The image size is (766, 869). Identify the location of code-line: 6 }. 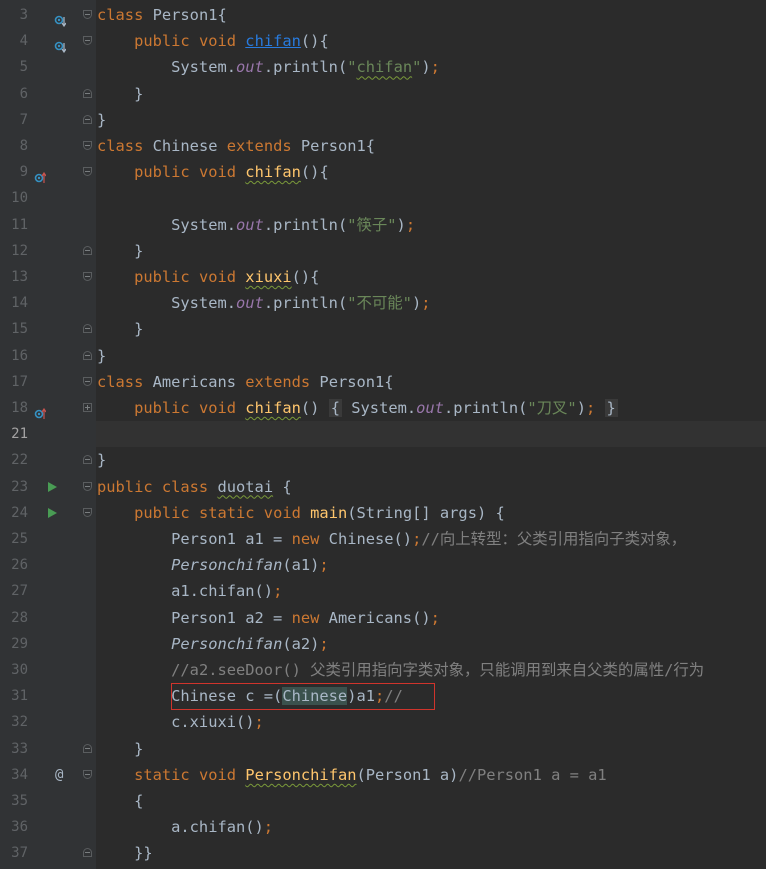
(383, 94).